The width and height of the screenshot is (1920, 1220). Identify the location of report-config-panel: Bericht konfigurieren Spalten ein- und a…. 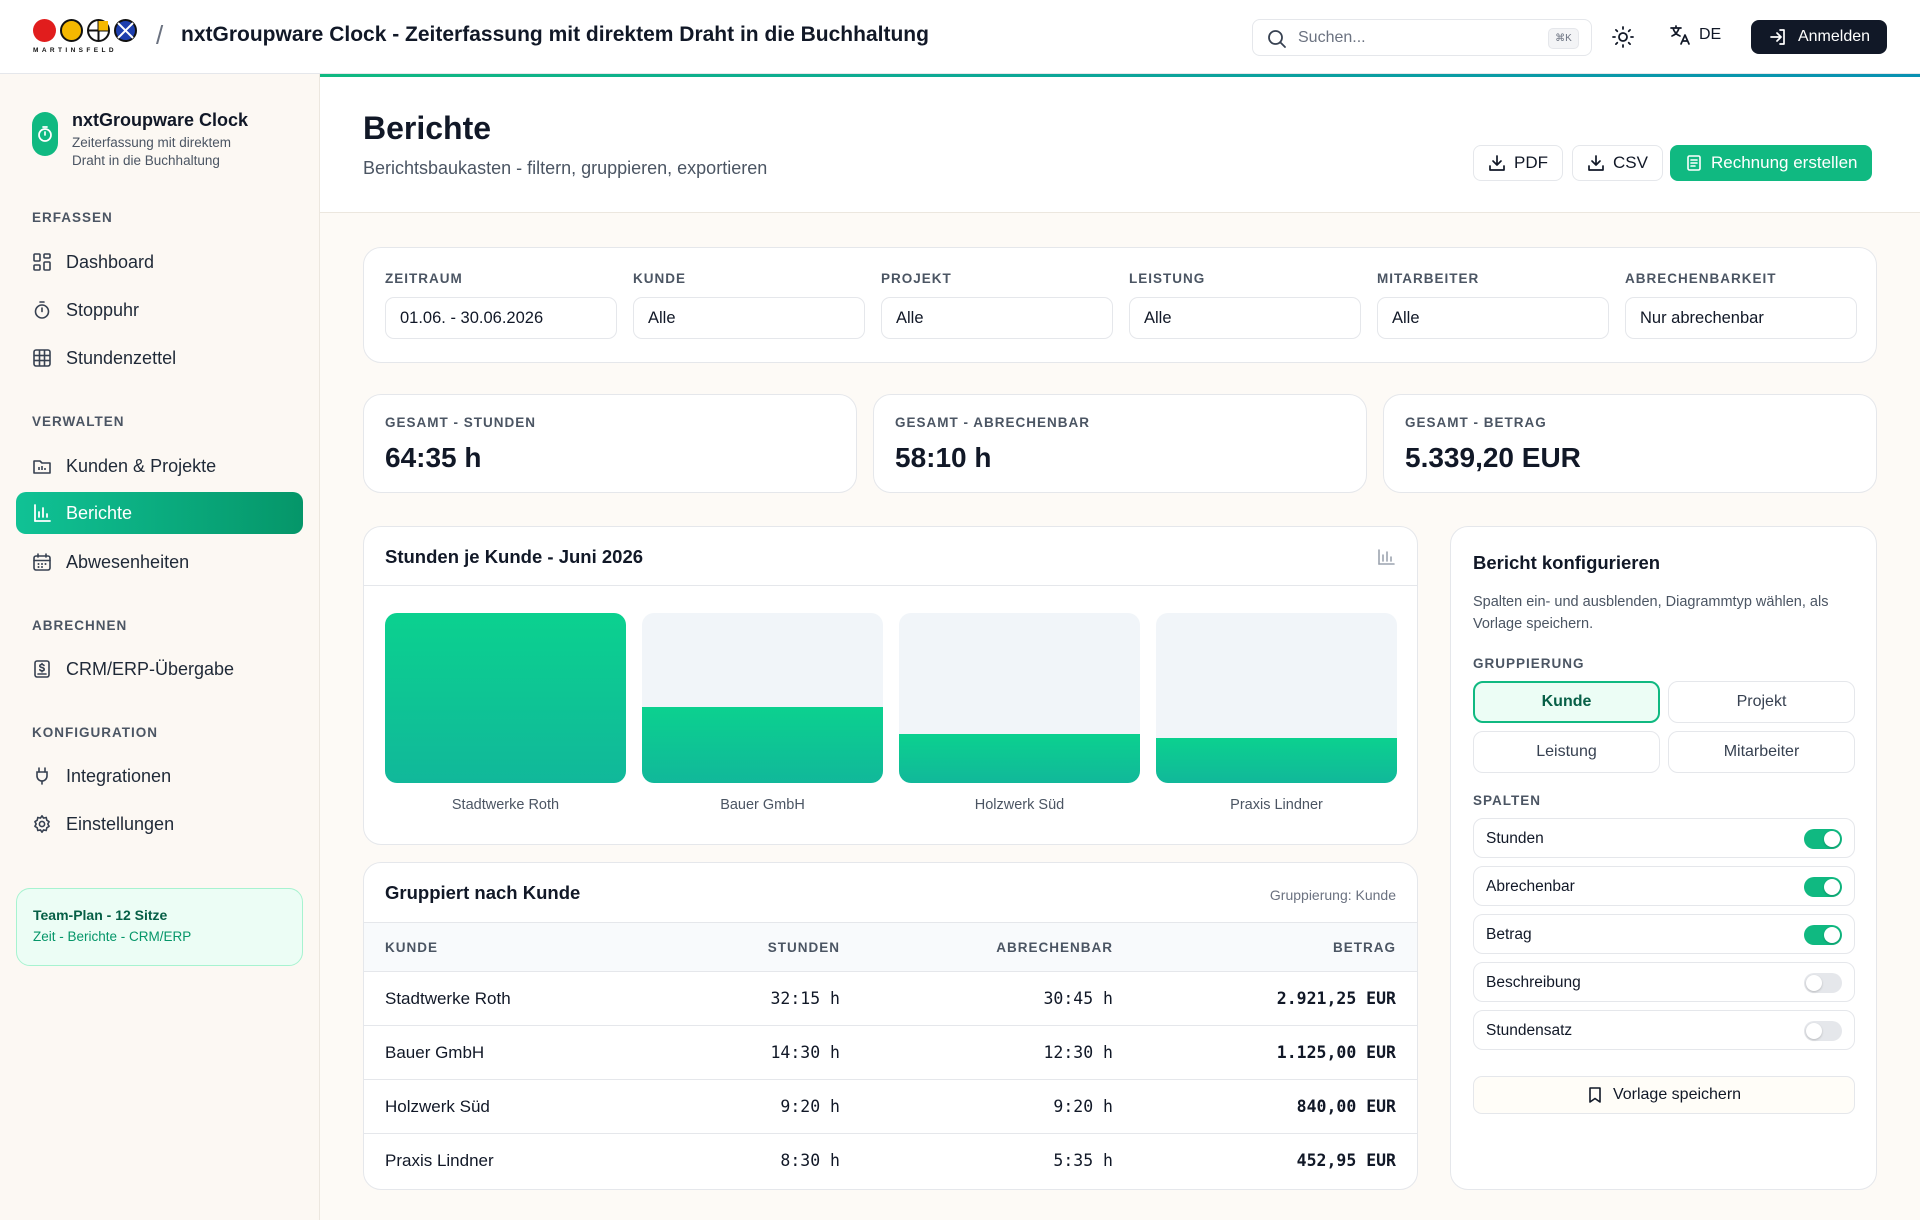
(1663, 858).